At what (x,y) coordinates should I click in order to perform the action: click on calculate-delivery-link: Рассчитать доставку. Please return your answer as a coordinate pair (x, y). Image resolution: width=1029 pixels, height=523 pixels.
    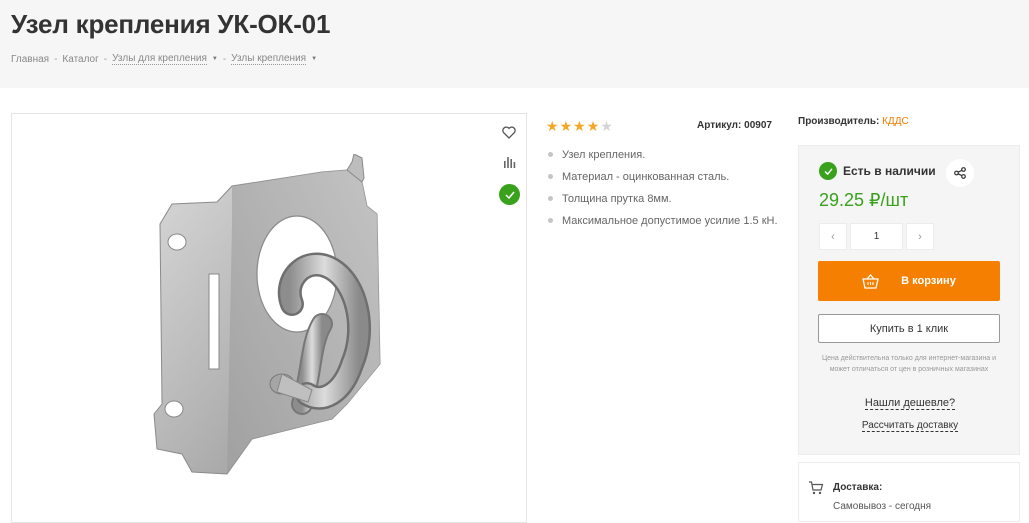
    Looking at the image, I should click on (910, 426).